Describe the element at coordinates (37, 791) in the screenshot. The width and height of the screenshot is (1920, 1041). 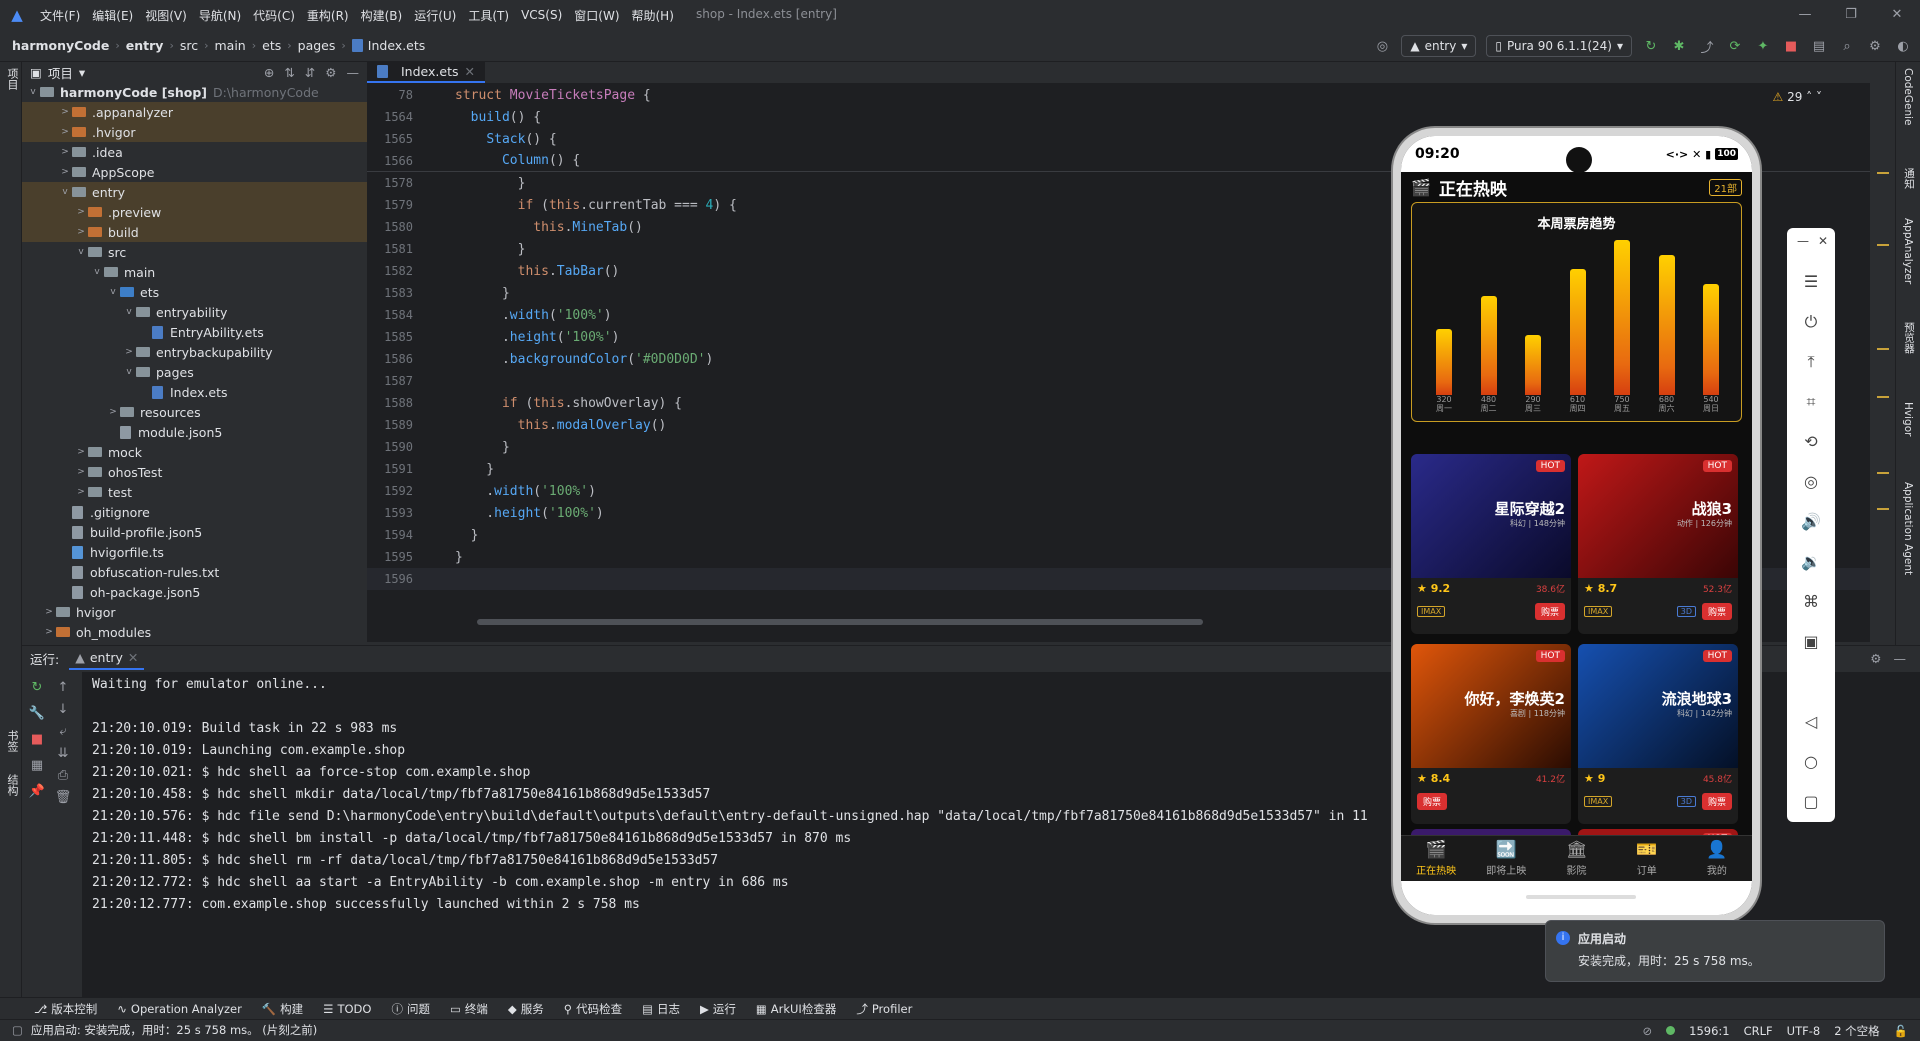
I see `pin-icon: 📌` at that location.